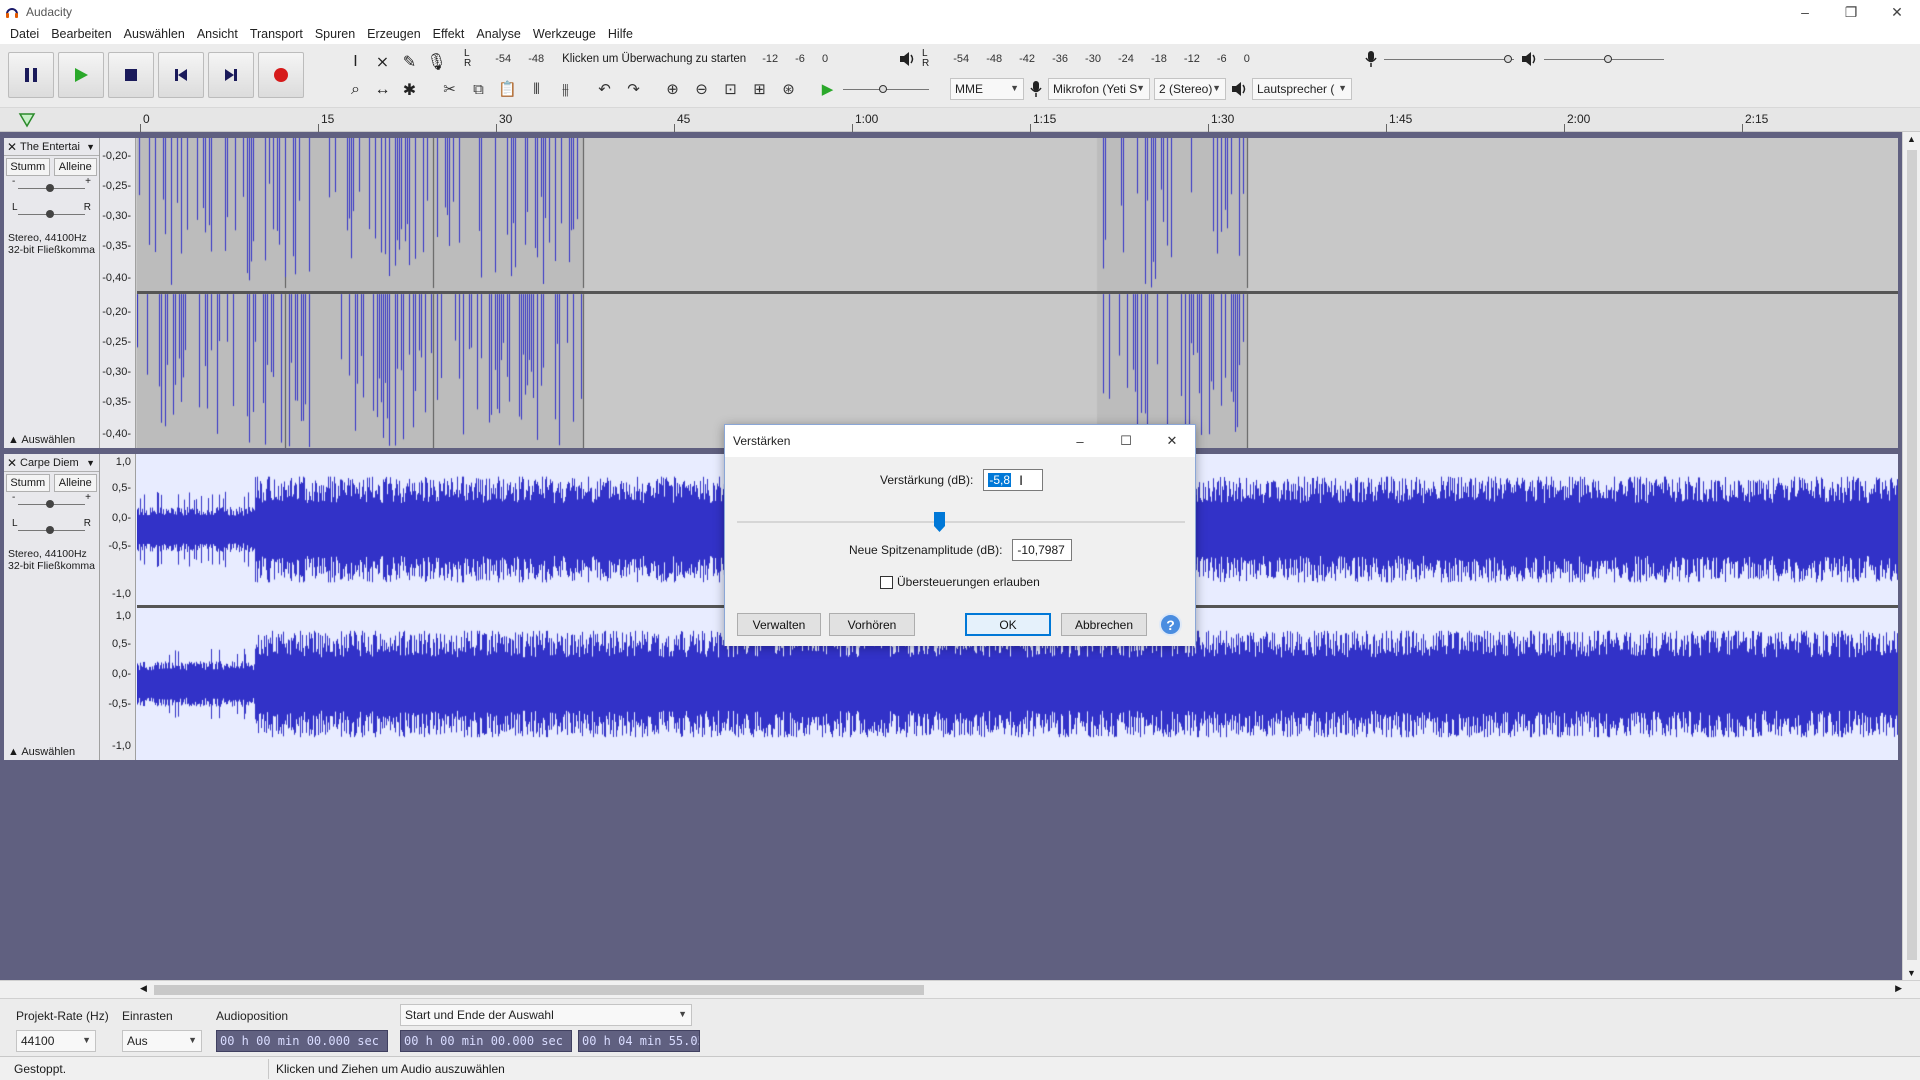  I want to click on menu-datei: Datei, so click(24, 34).